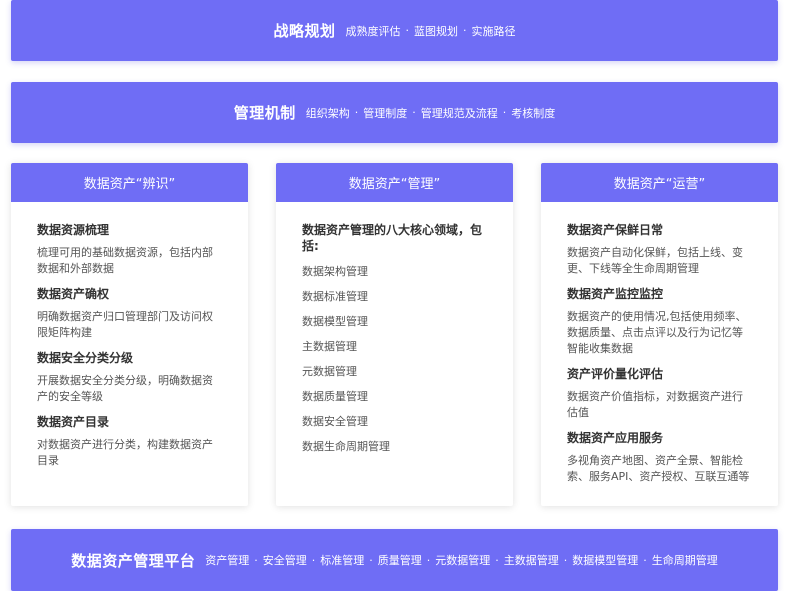 The width and height of the screenshot is (800, 591). What do you see at coordinates (125, 452) in the screenshot?
I see `section-desc: 对数据资产进行分类，构建数据资产目录` at bounding box center [125, 452].